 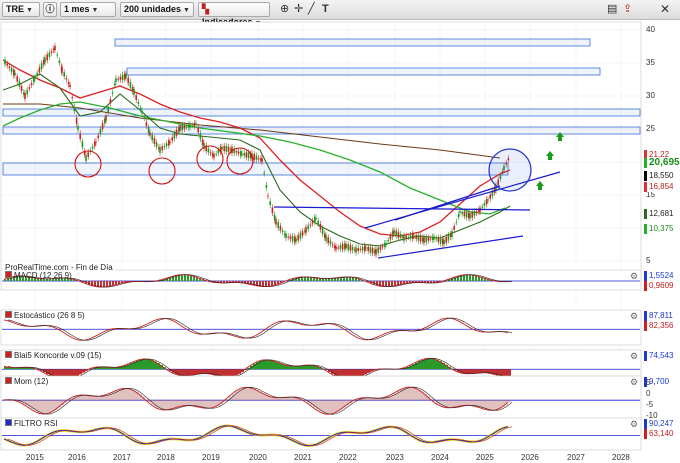 I want to click on current-circle, so click(x=510, y=170).